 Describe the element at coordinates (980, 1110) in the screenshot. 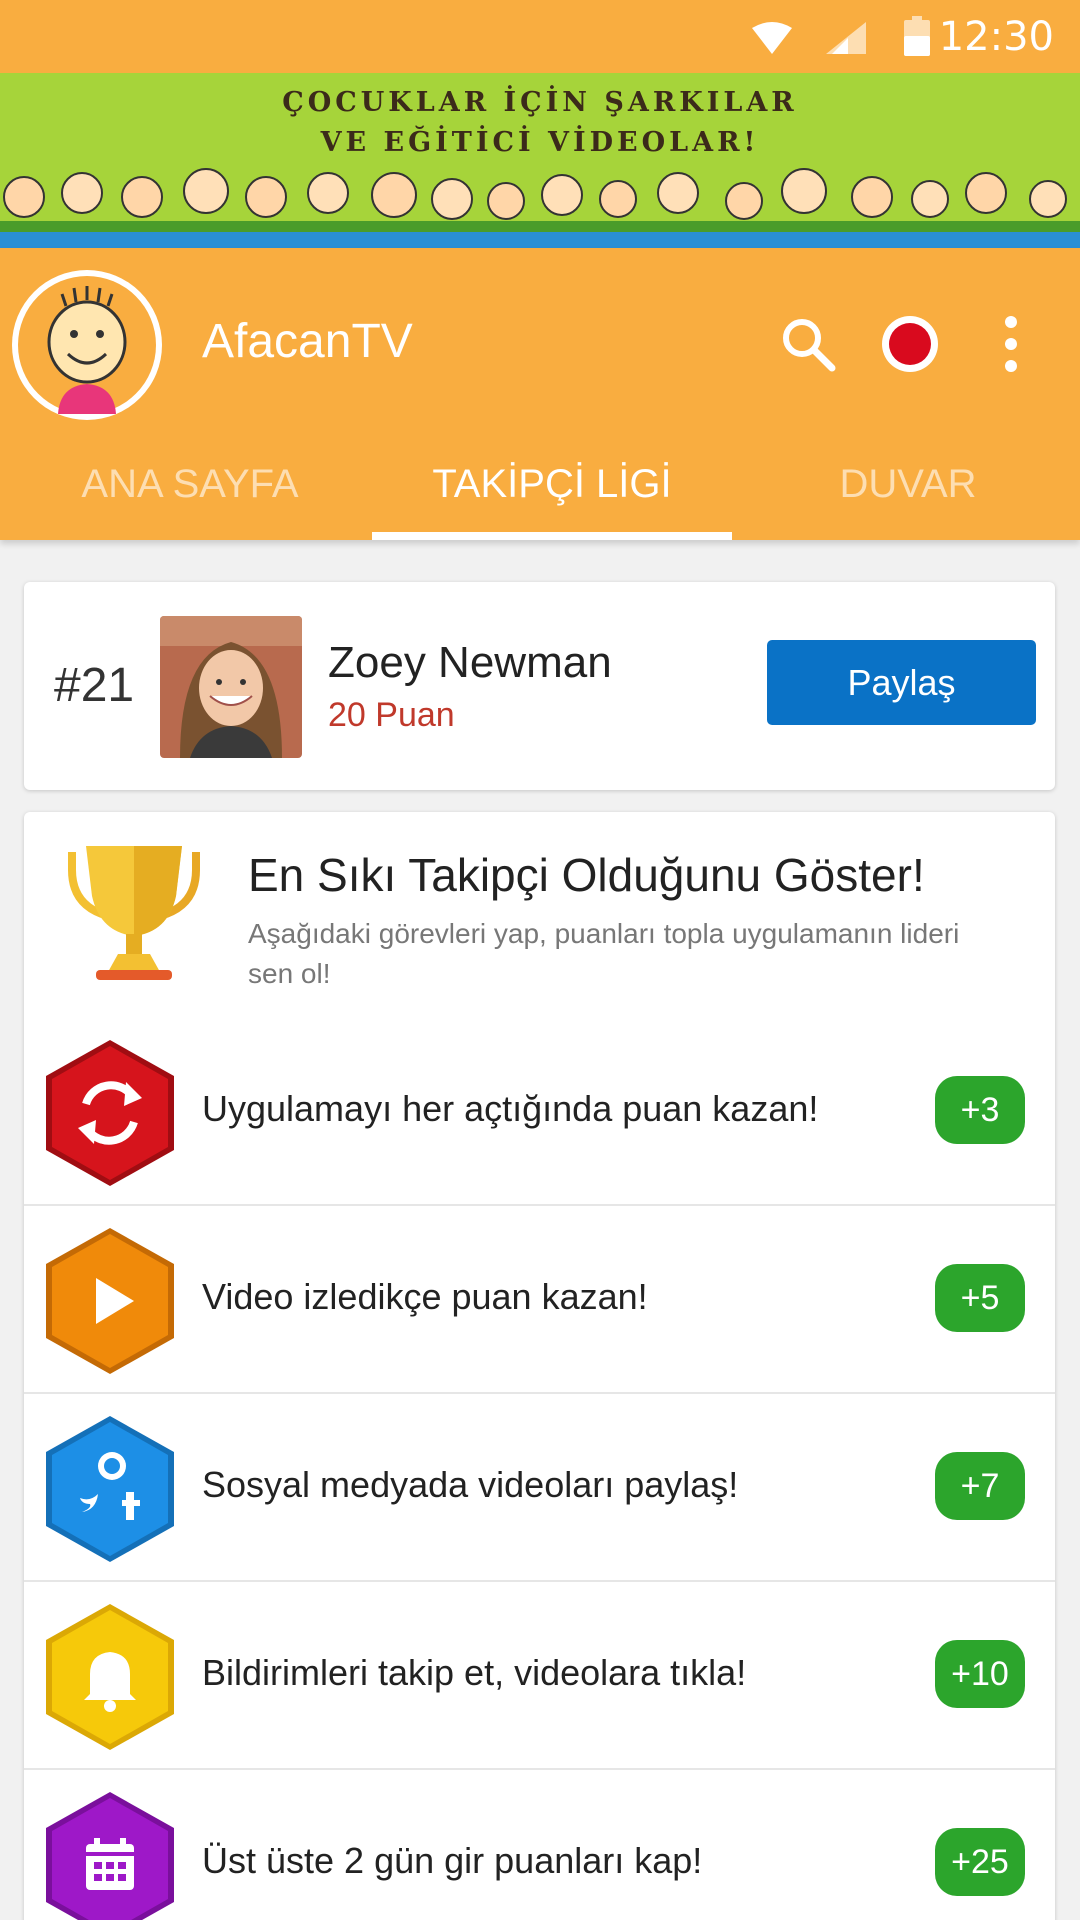

I see `points-badge: +3` at that location.